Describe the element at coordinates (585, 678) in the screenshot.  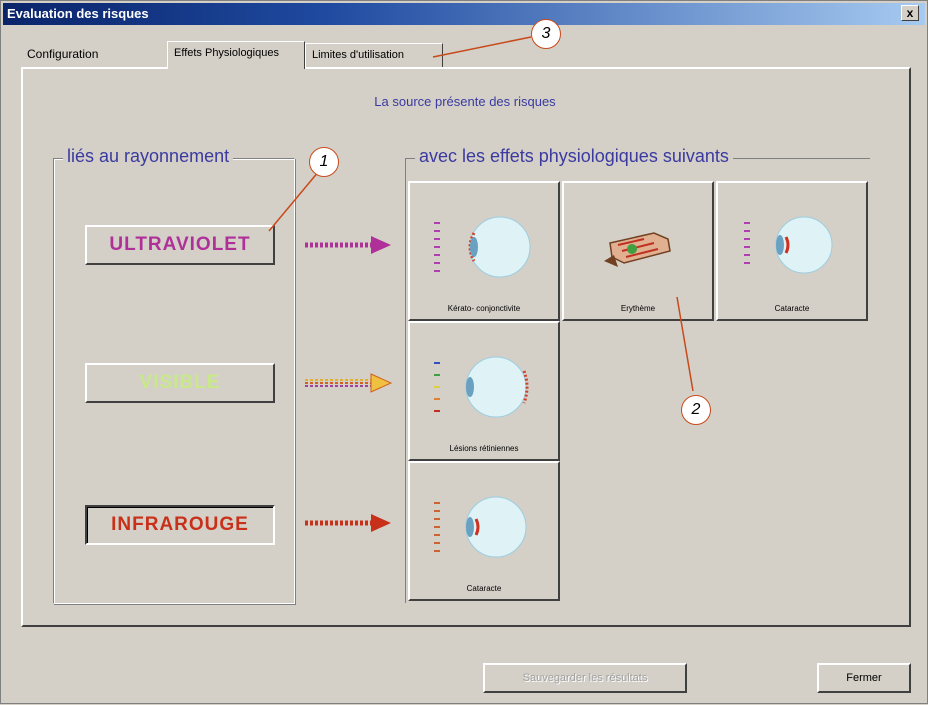
I see `save-results-button: Sauvegarder les résultats` at that location.